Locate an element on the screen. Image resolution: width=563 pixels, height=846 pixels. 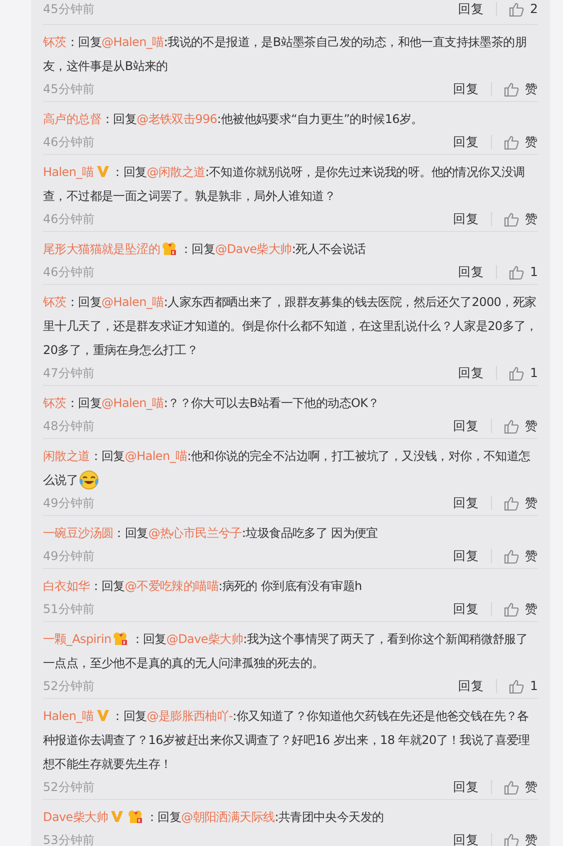
timestamp: 53分钟前 is located at coordinates (68, 839).